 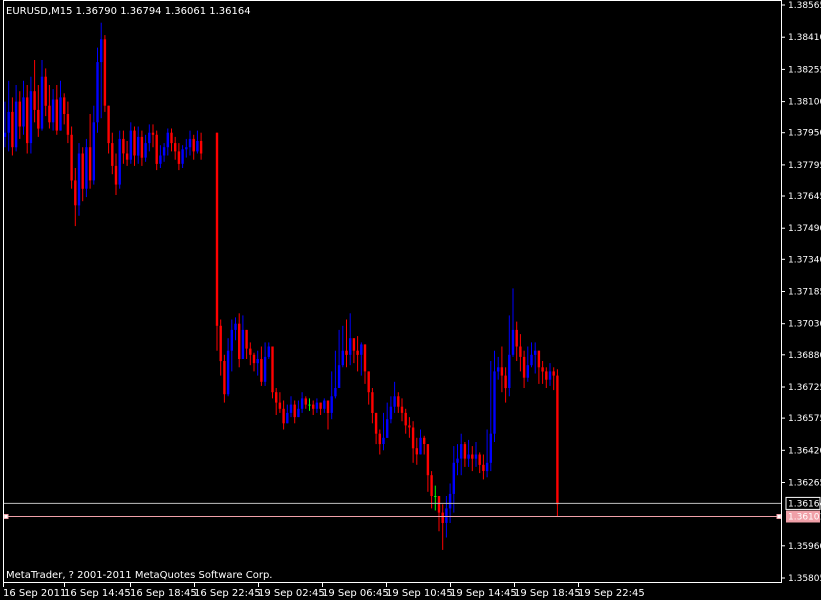 I want to click on ask-price-label: 1.36101, so click(x=804, y=518).